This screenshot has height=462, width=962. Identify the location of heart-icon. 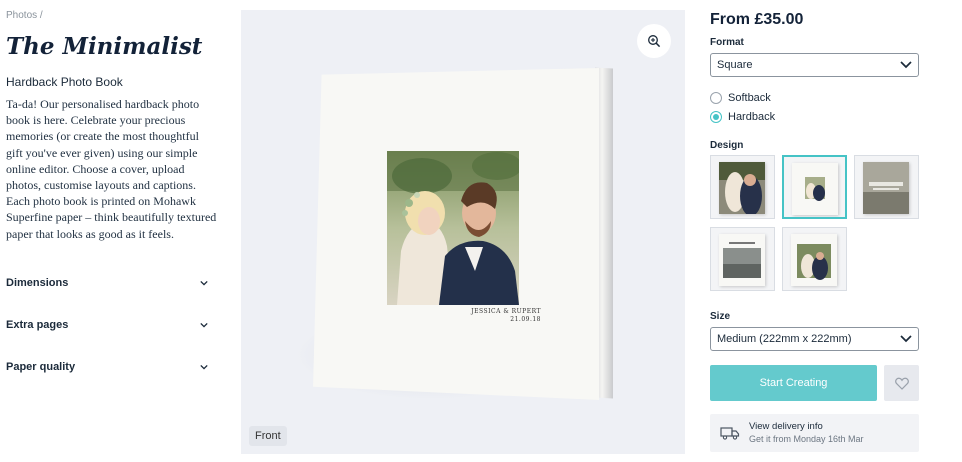
(901, 383).